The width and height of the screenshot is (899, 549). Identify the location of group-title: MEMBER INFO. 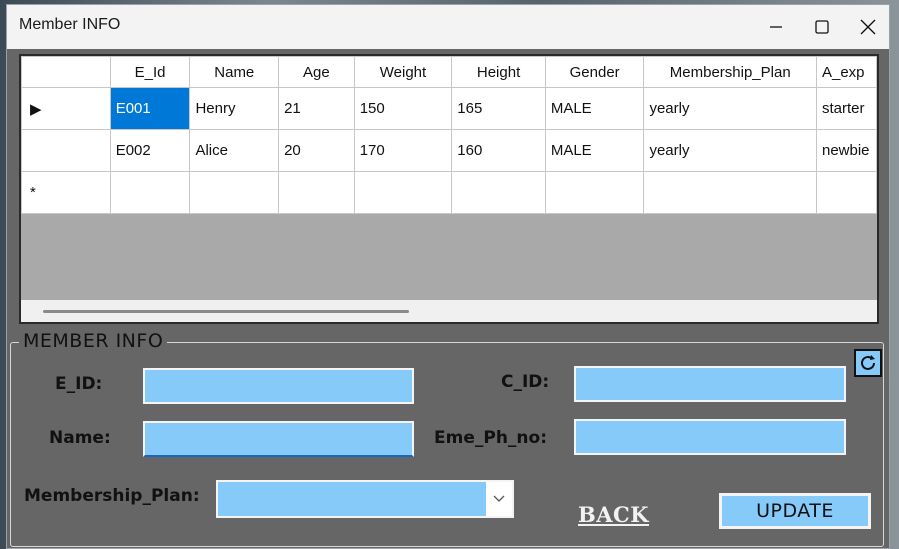
(93, 341).